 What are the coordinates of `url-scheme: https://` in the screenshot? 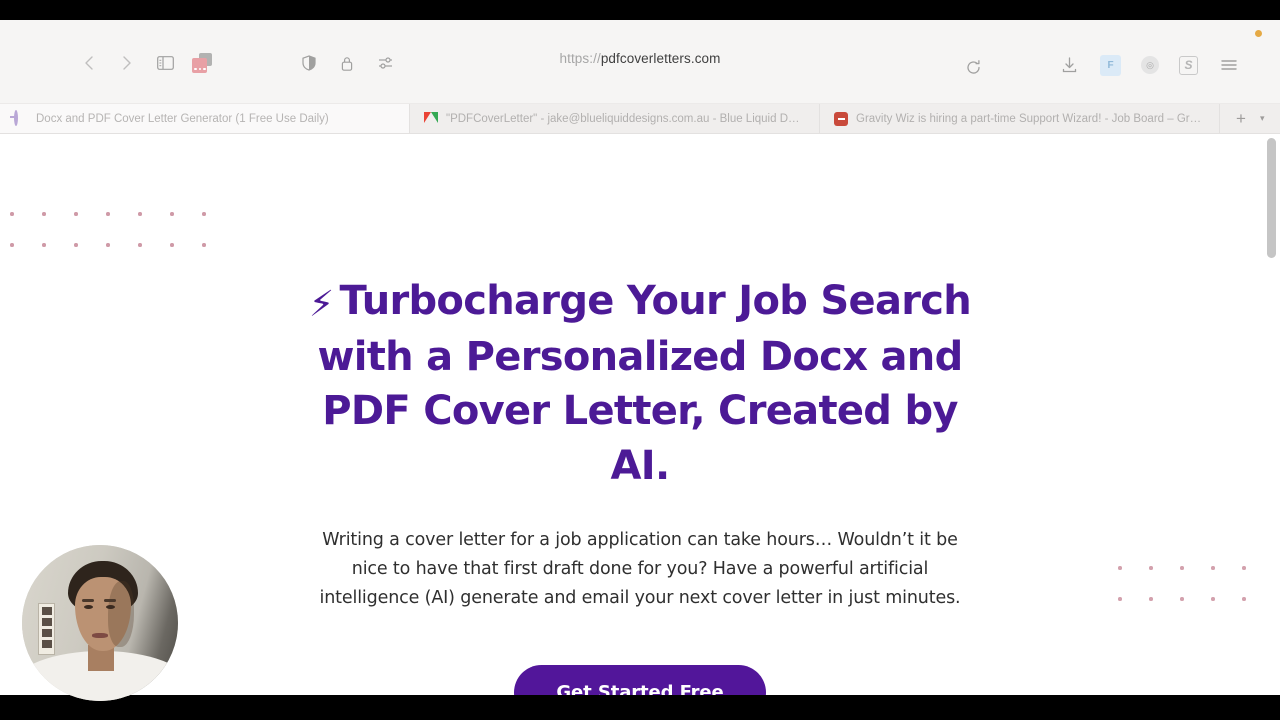 It's located at (580, 58).